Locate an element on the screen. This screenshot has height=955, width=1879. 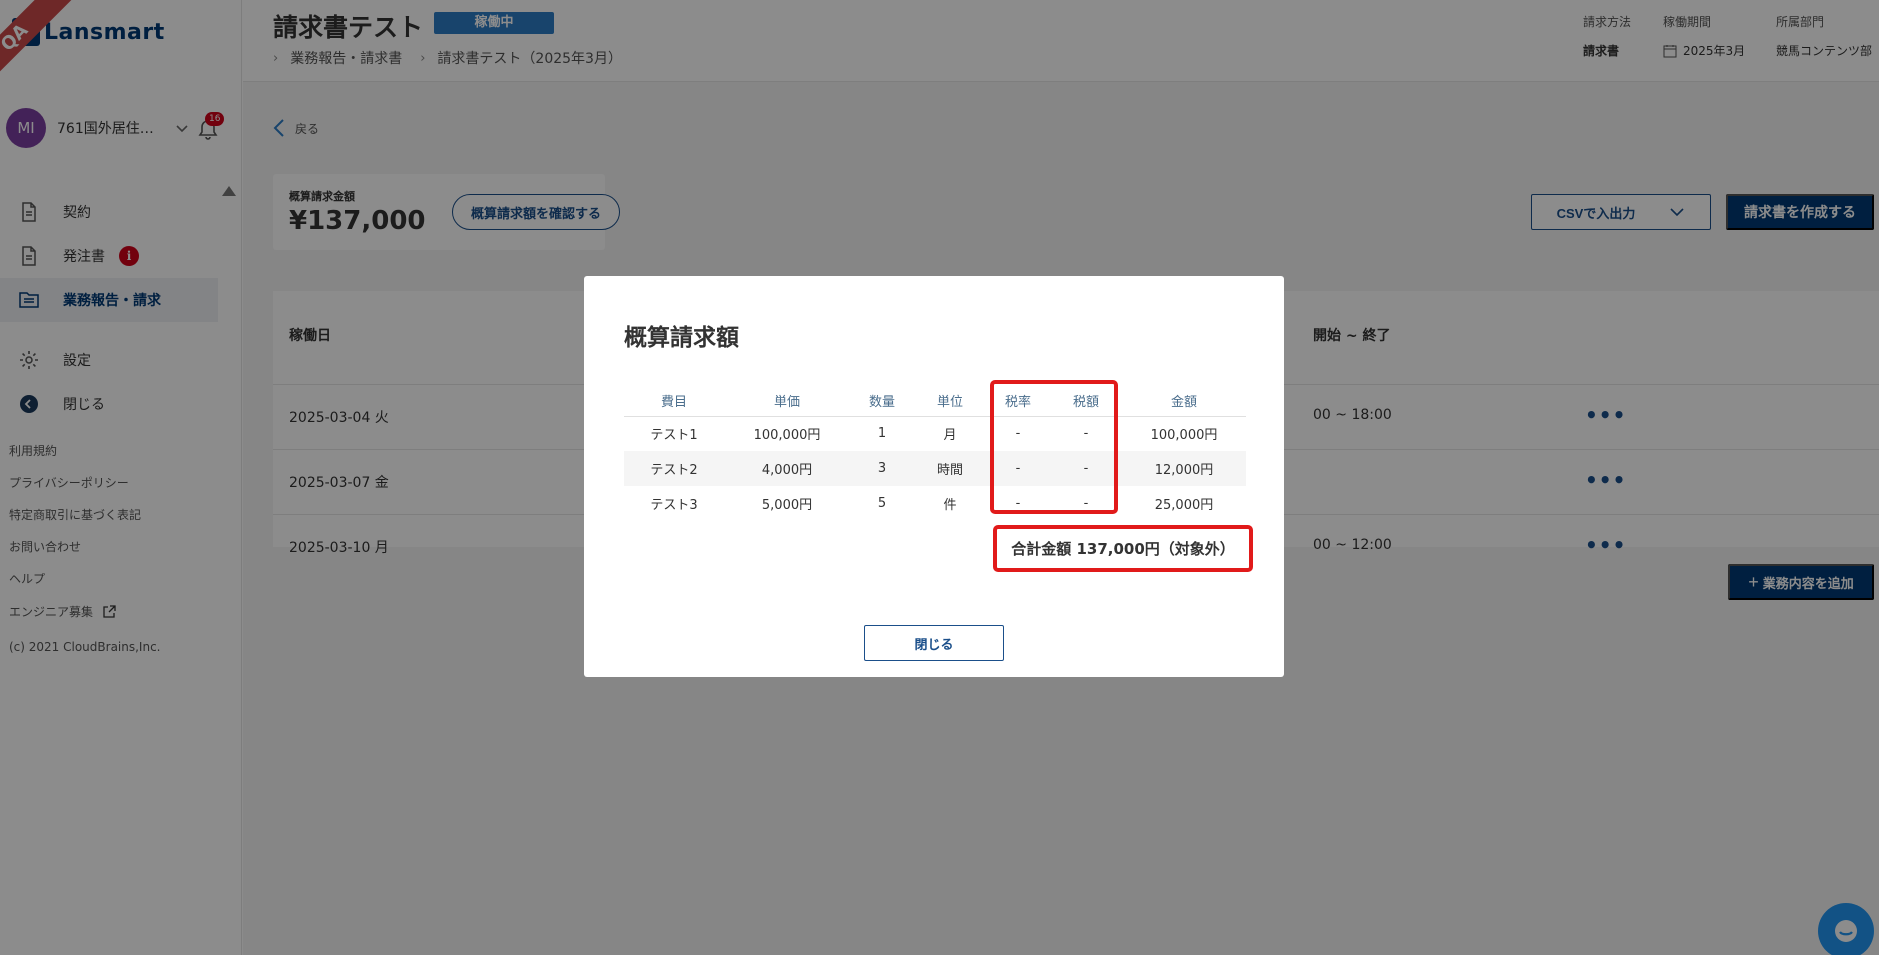
column-header: 単価 is located at coordinates (787, 401).